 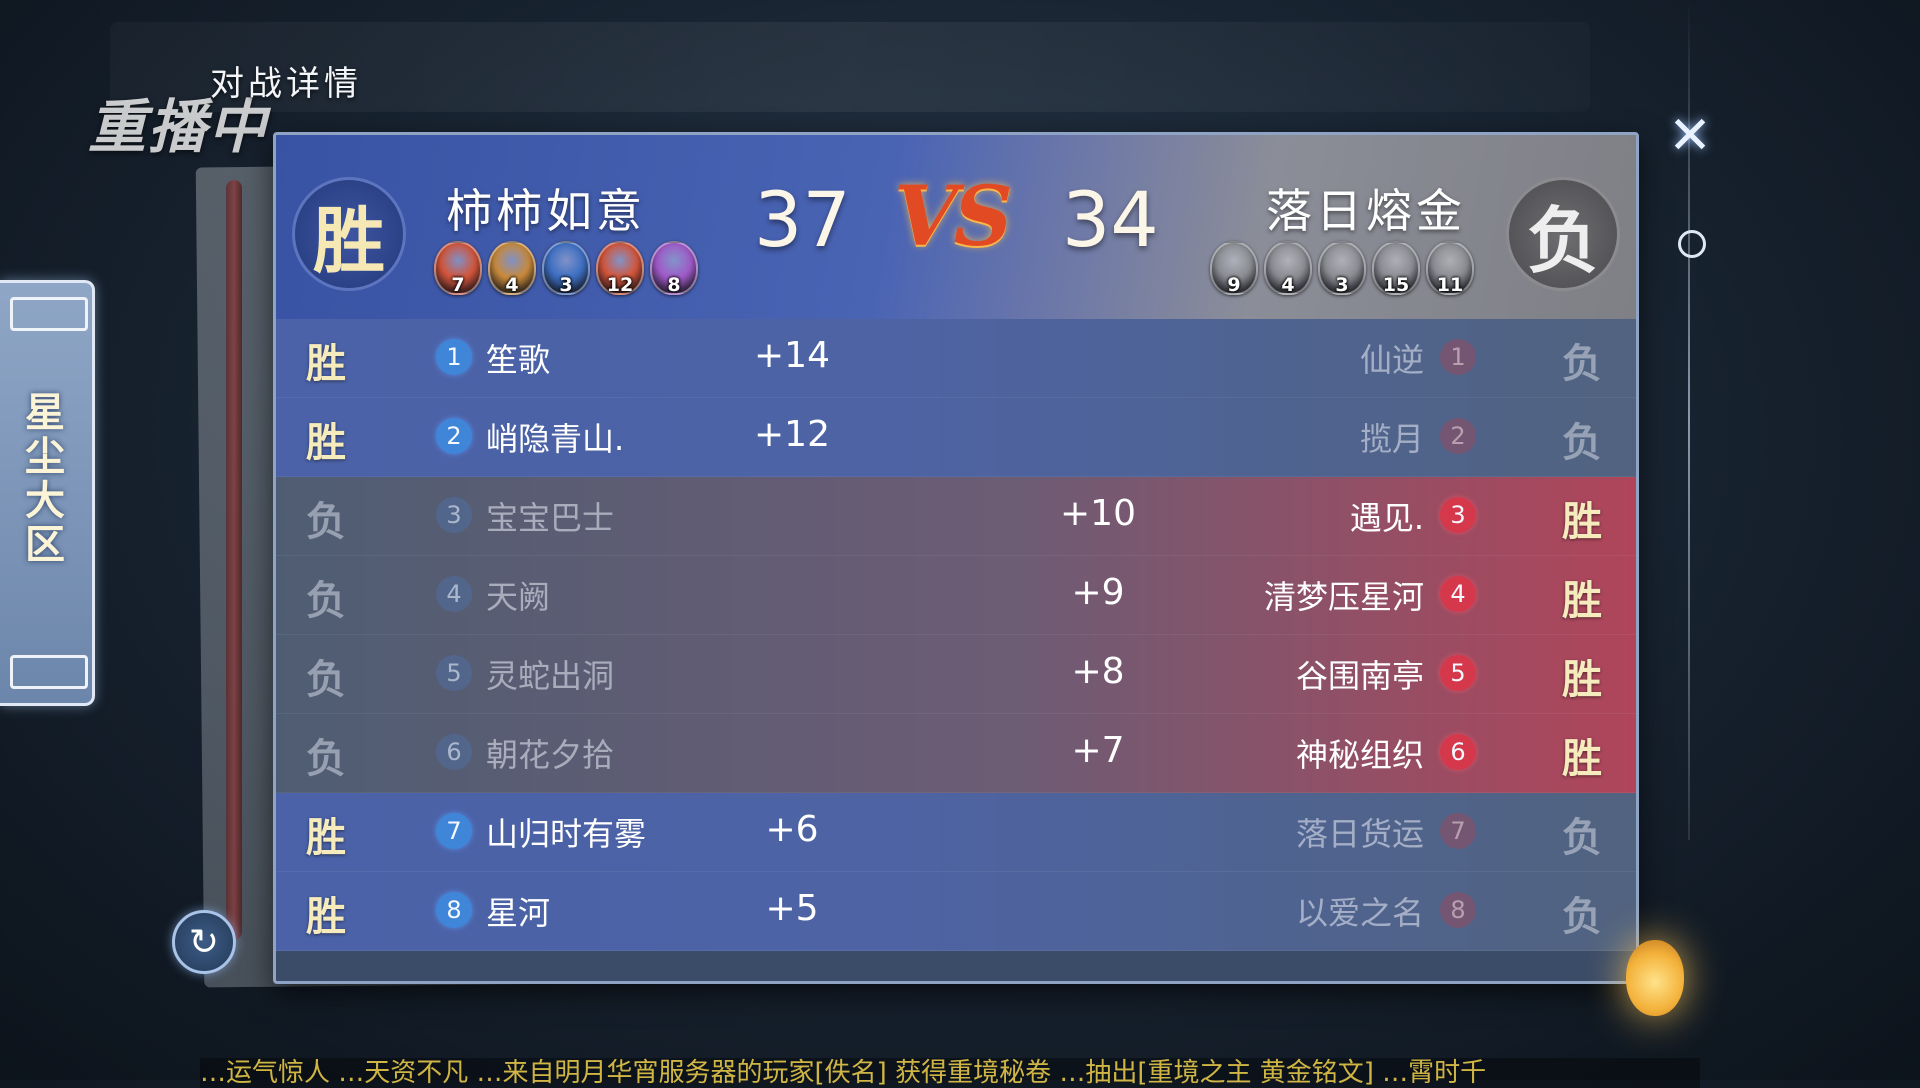 I want to click on right-team-score: 34, so click(x=1110, y=219).